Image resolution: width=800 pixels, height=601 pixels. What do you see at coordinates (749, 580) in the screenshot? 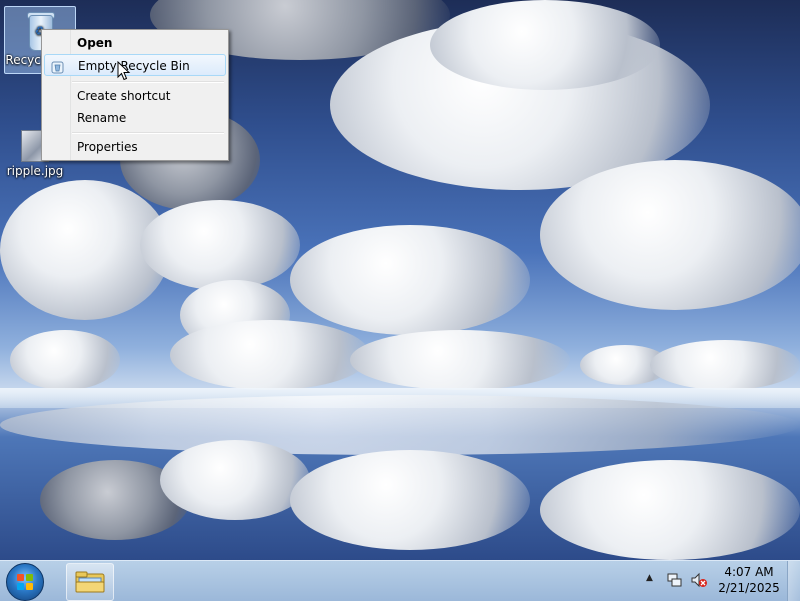
I see `taskbar-clock: 4:07 AM 2/21/2025` at bounding box center [749, 580].